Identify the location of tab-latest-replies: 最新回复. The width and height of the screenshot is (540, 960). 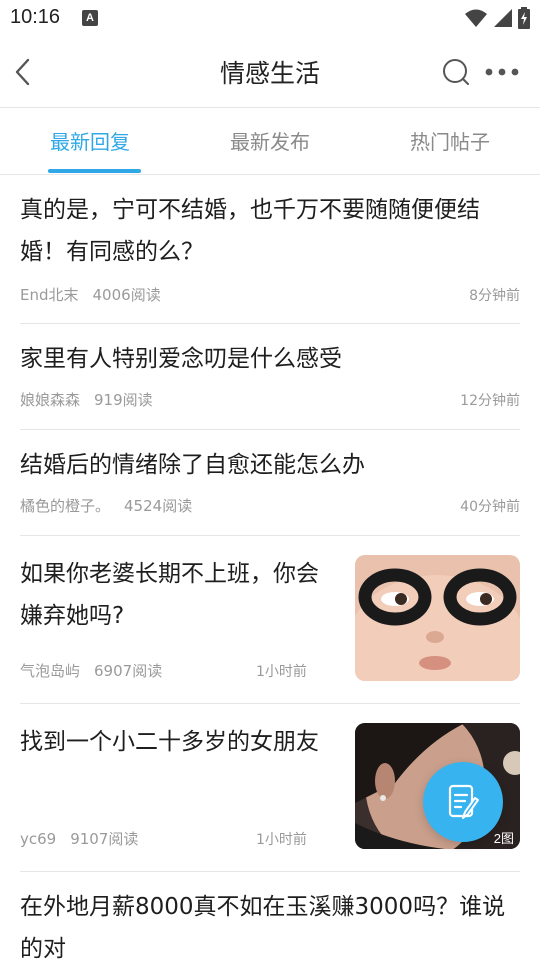
(90, 142).